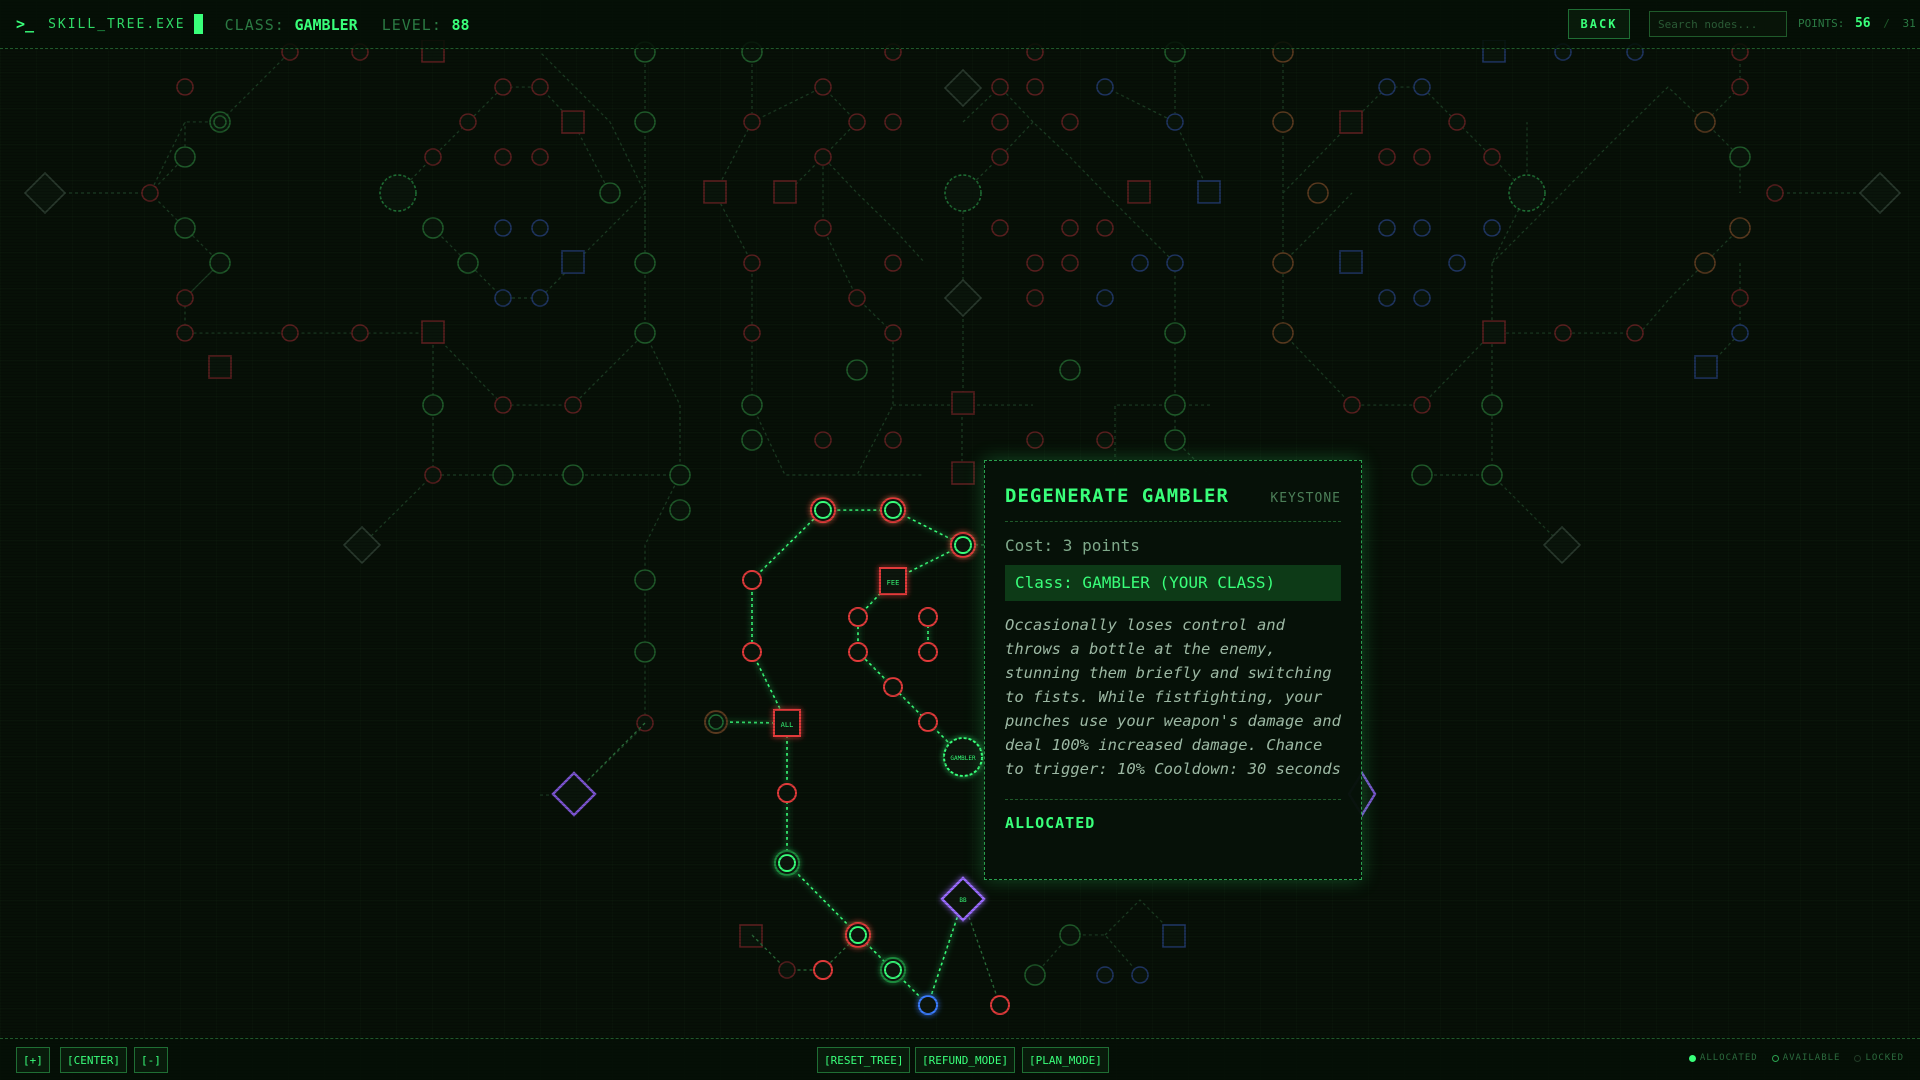  I want to click on skill-node-fee: FEE, so click(893, 581).